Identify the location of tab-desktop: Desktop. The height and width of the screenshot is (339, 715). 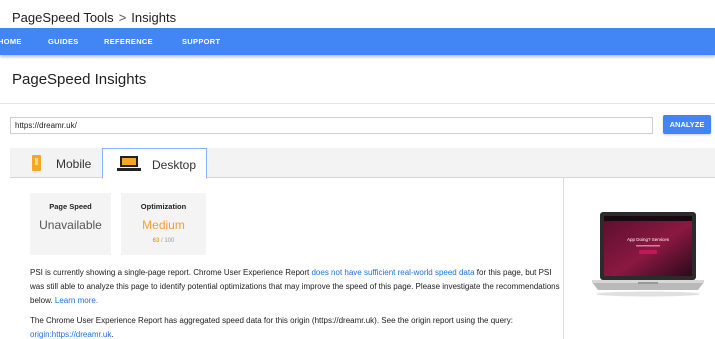
(154, 163).